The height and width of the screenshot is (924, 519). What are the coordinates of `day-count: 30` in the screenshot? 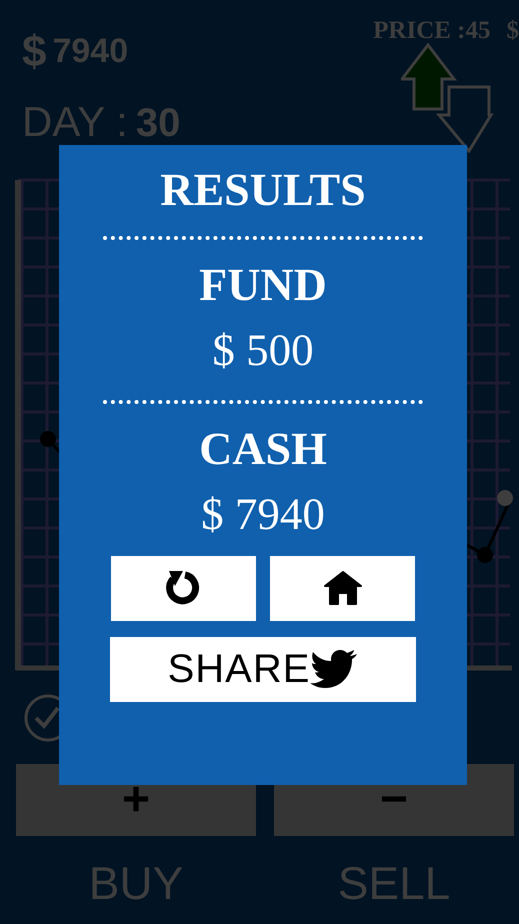 It's located at (158, 123).